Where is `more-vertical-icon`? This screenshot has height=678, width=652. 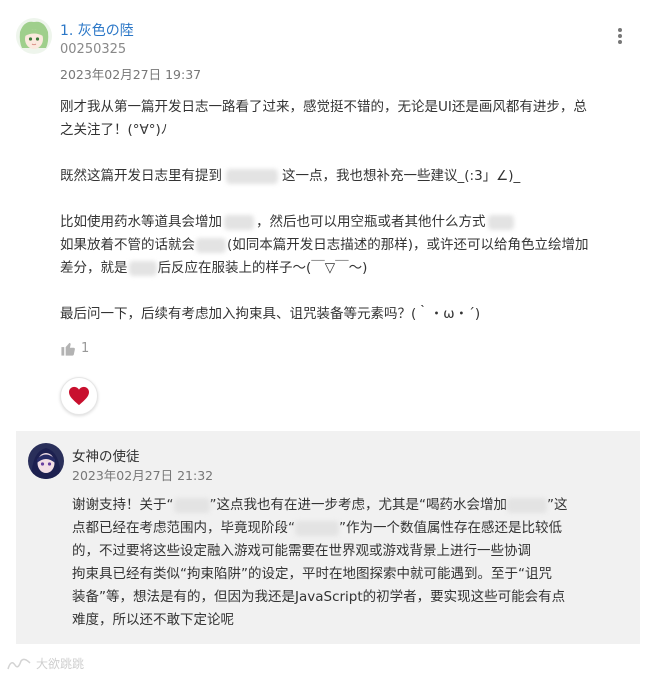 more-vertical-icon is located at coordinates (620, 37).